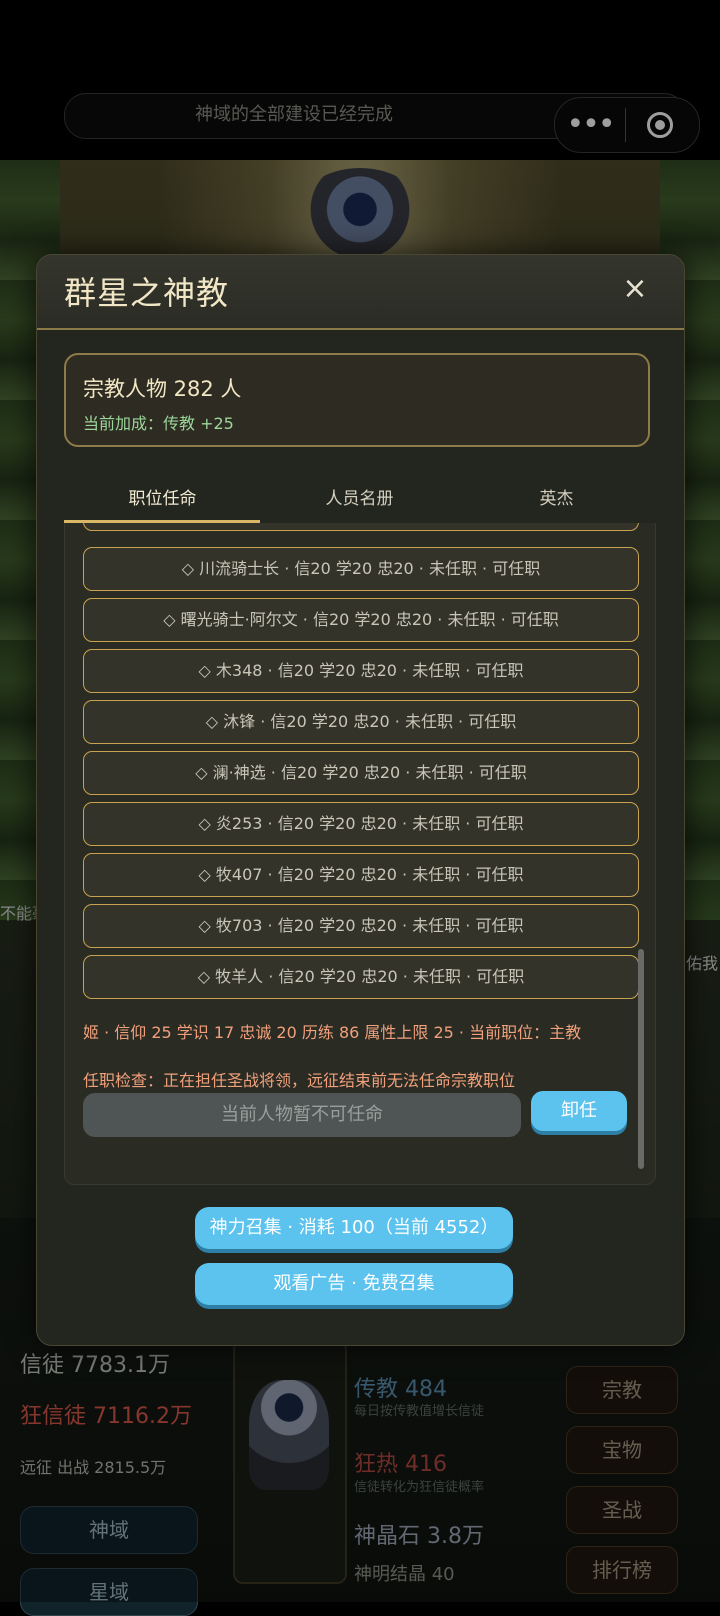 This screenshot has width=720, height=1616. What do you see at coordinates (361, 824) in the screenshot?
I see `list-item: ◇ 炎253 · 信20 学20 忠20 · 未任职 · 可任职` at bounding box center [361, 824].